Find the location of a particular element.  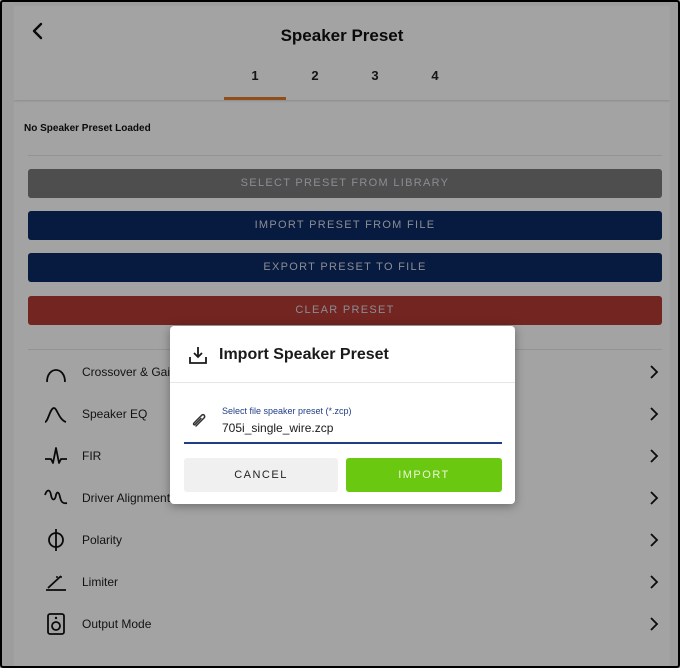

file-field-label: Select file speaker preset (*.zcp) is located at coordinates (287, 411).